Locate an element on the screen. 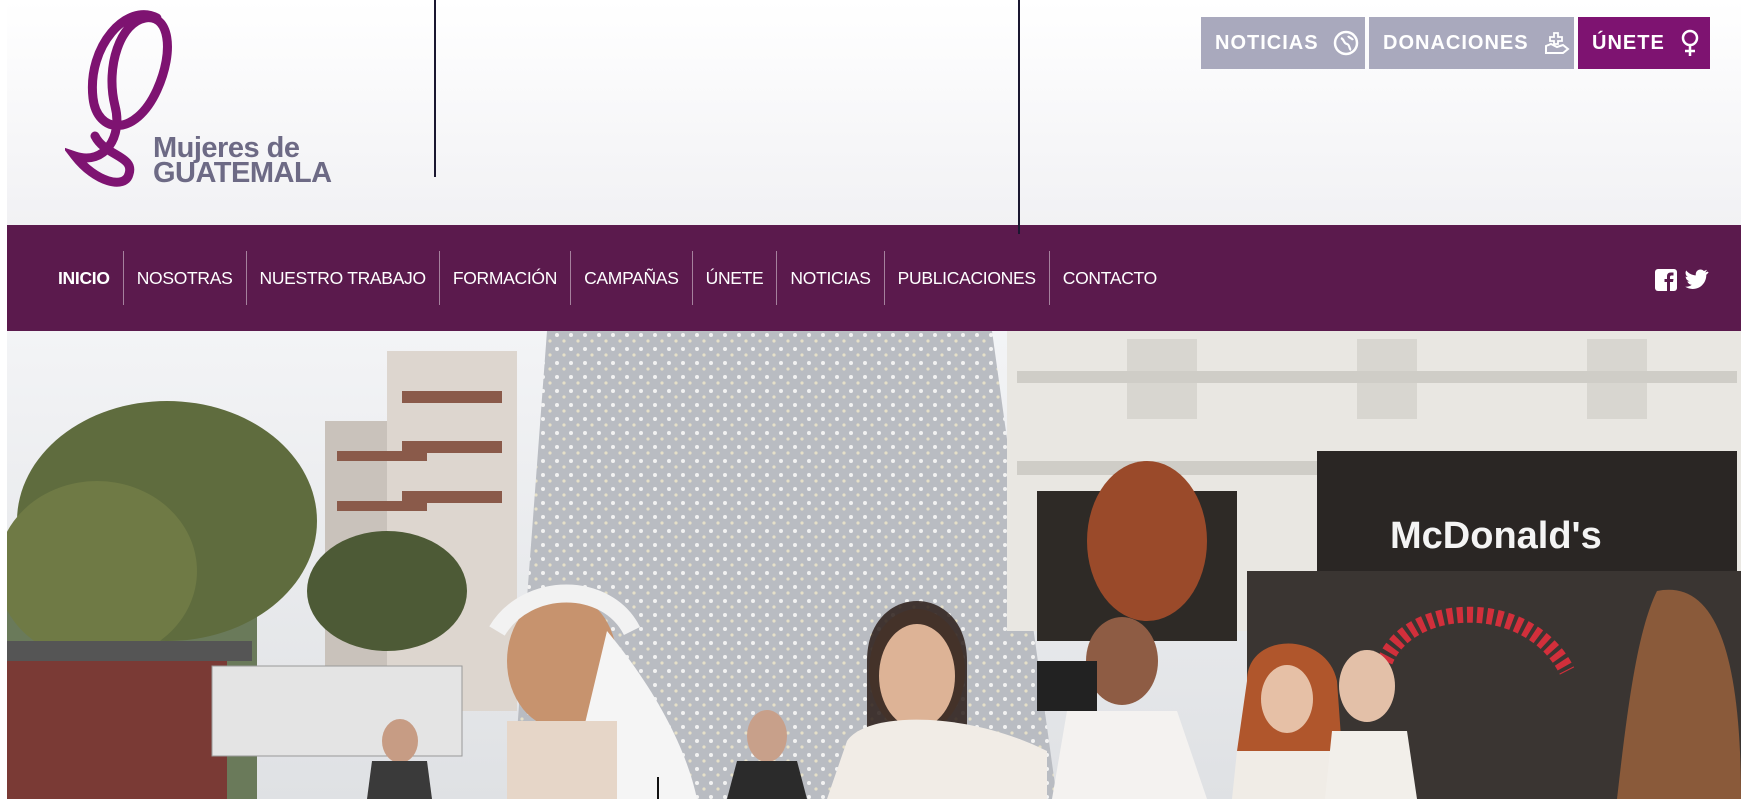  nav-item-formacion: FORMACIÓN is located at coordinates (506, 278).